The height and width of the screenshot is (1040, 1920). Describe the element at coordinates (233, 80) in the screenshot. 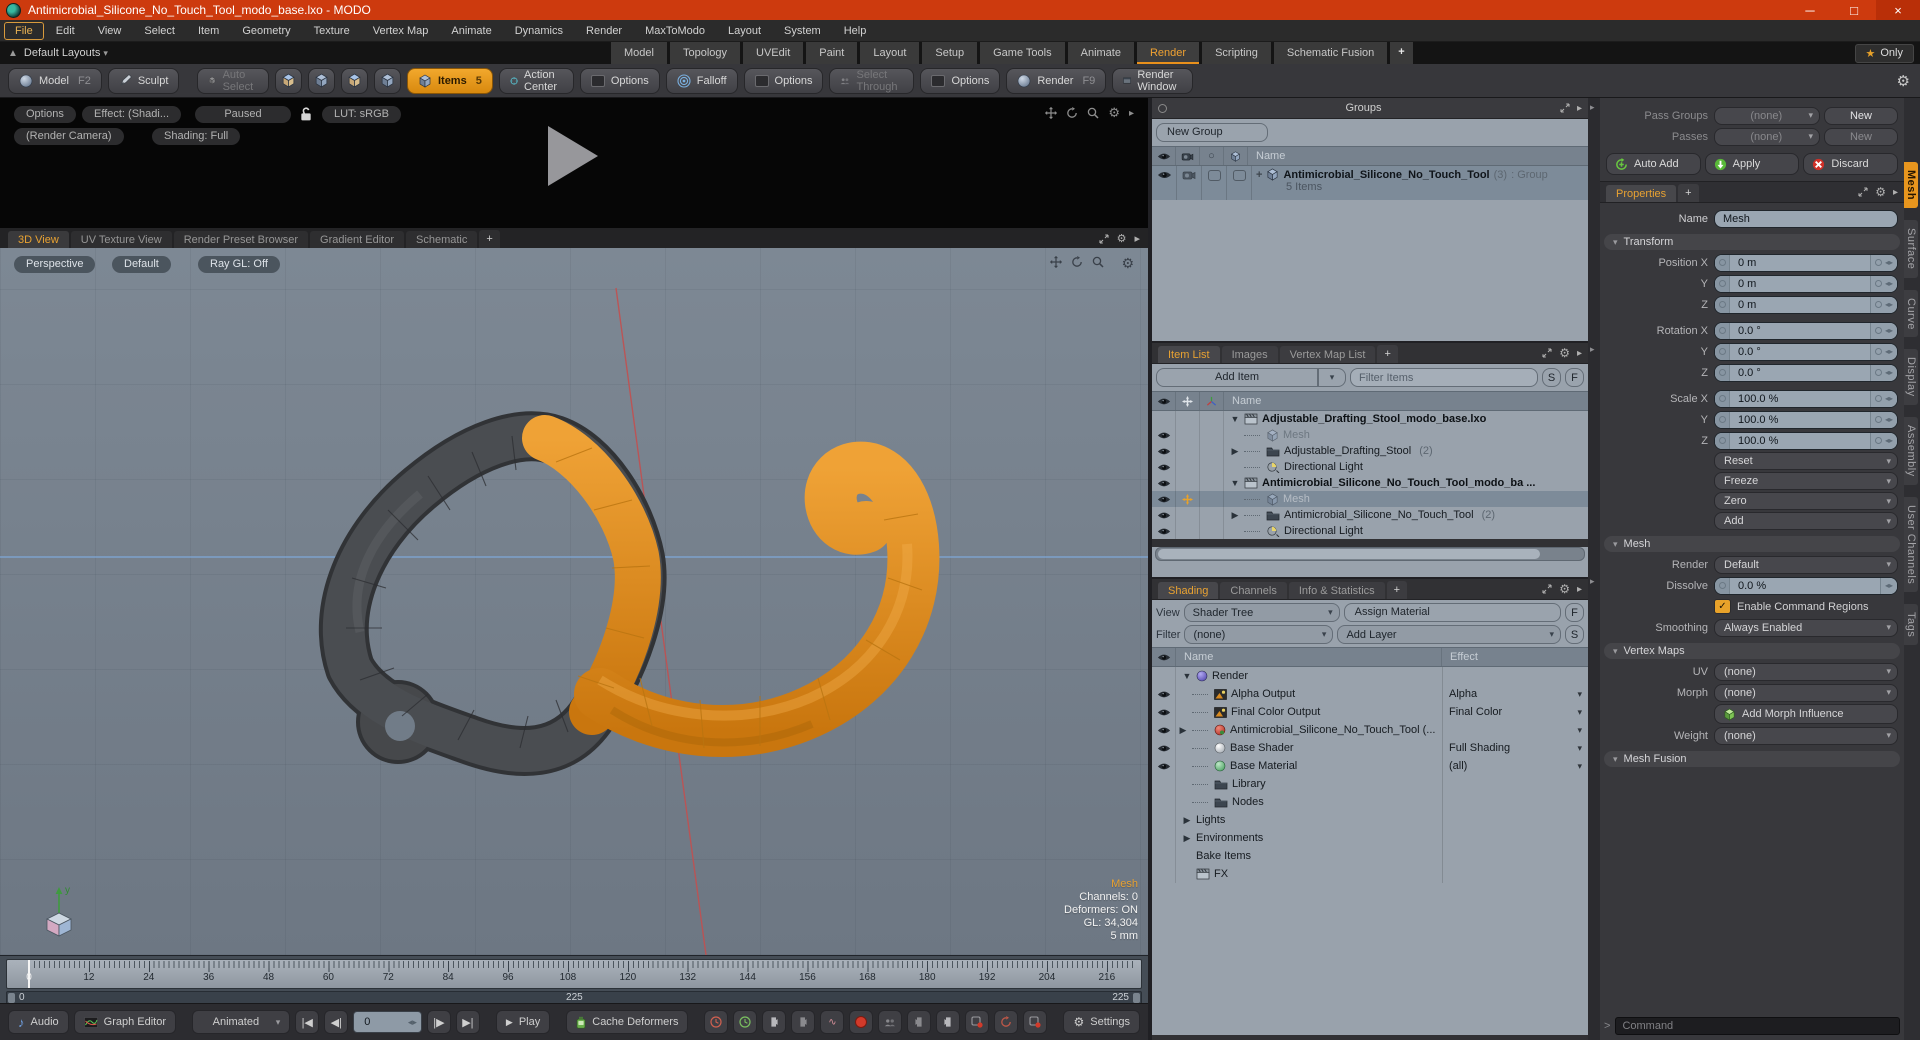

I see `auto-select-button: Auto Select` at that location.